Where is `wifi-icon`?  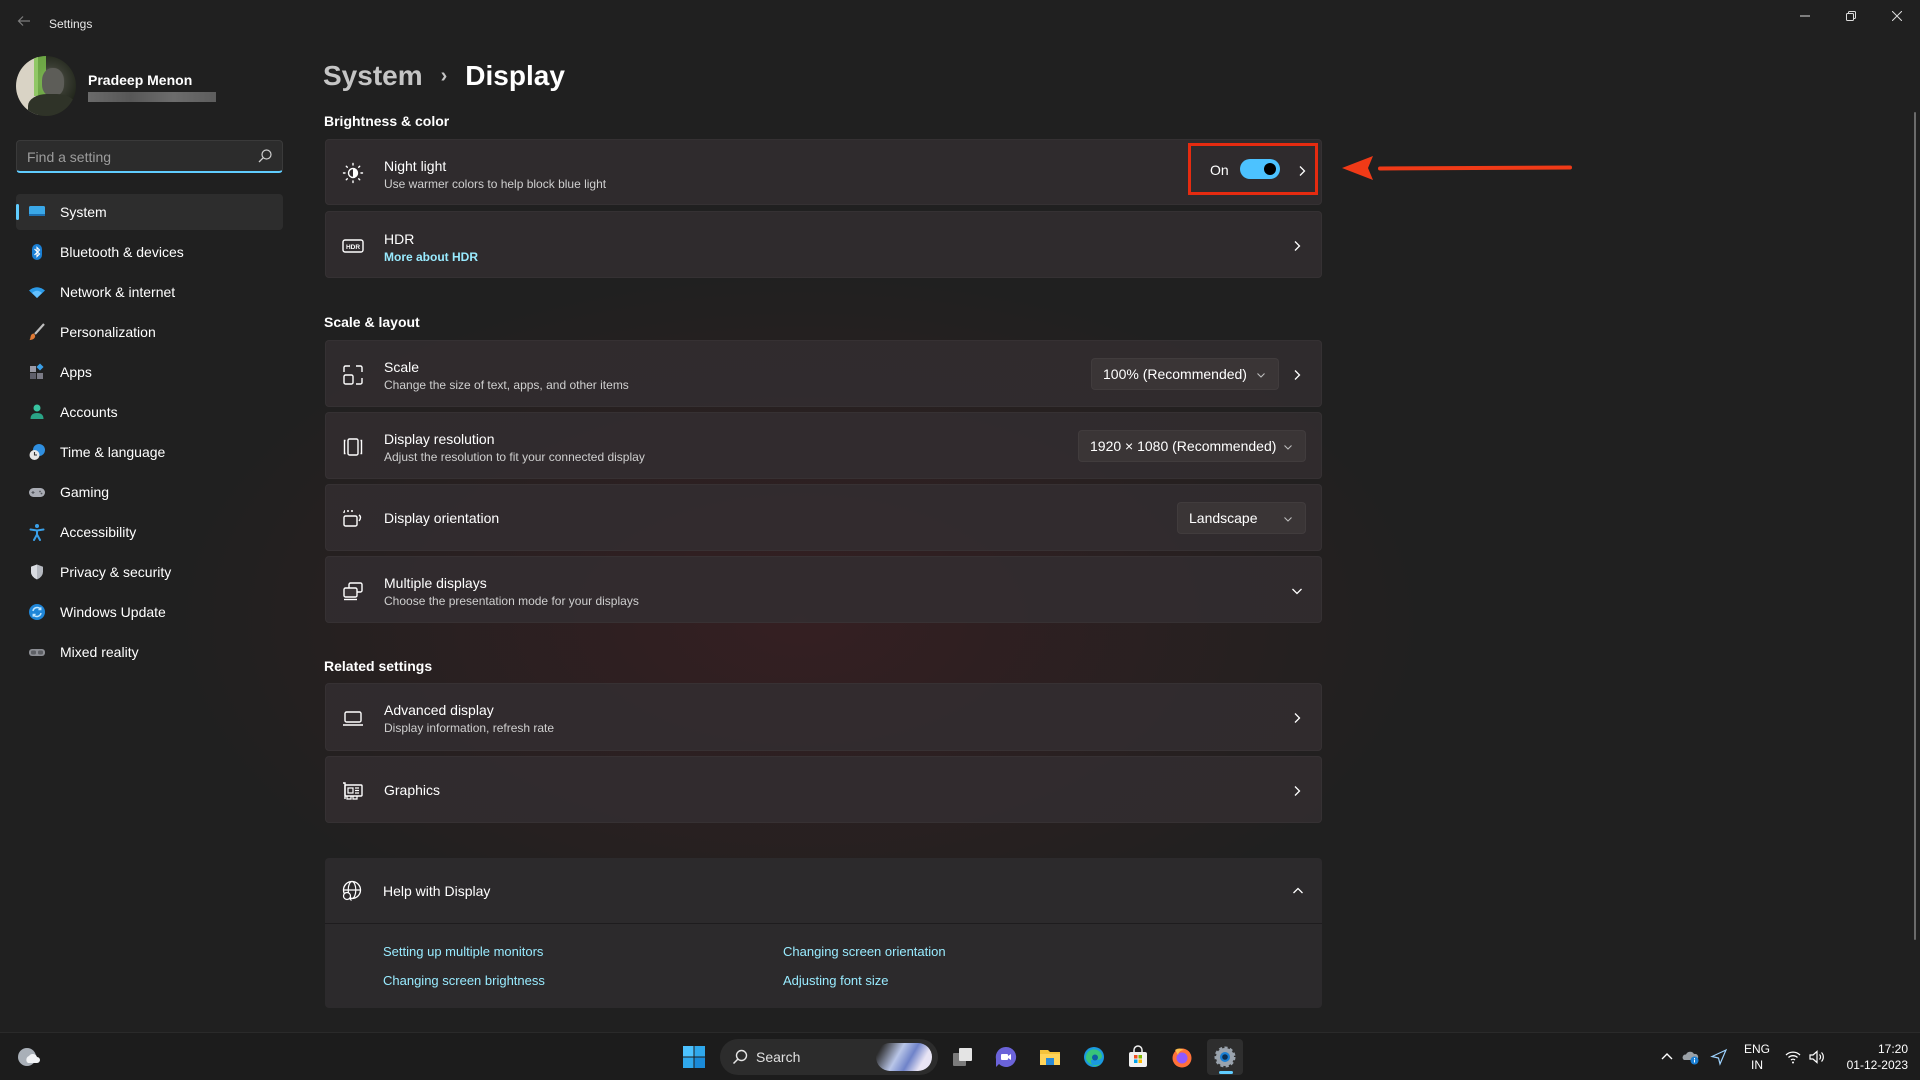 wifi-icon is located at coordinates (1793, 1057).